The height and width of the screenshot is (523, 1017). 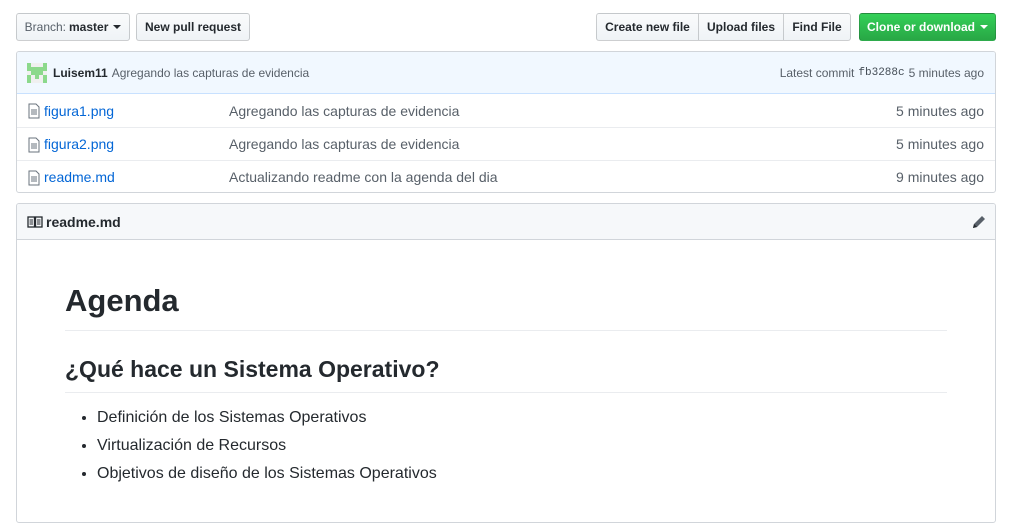 I want to click on file-name-link: figura2.png, so click(x=79, y=144).